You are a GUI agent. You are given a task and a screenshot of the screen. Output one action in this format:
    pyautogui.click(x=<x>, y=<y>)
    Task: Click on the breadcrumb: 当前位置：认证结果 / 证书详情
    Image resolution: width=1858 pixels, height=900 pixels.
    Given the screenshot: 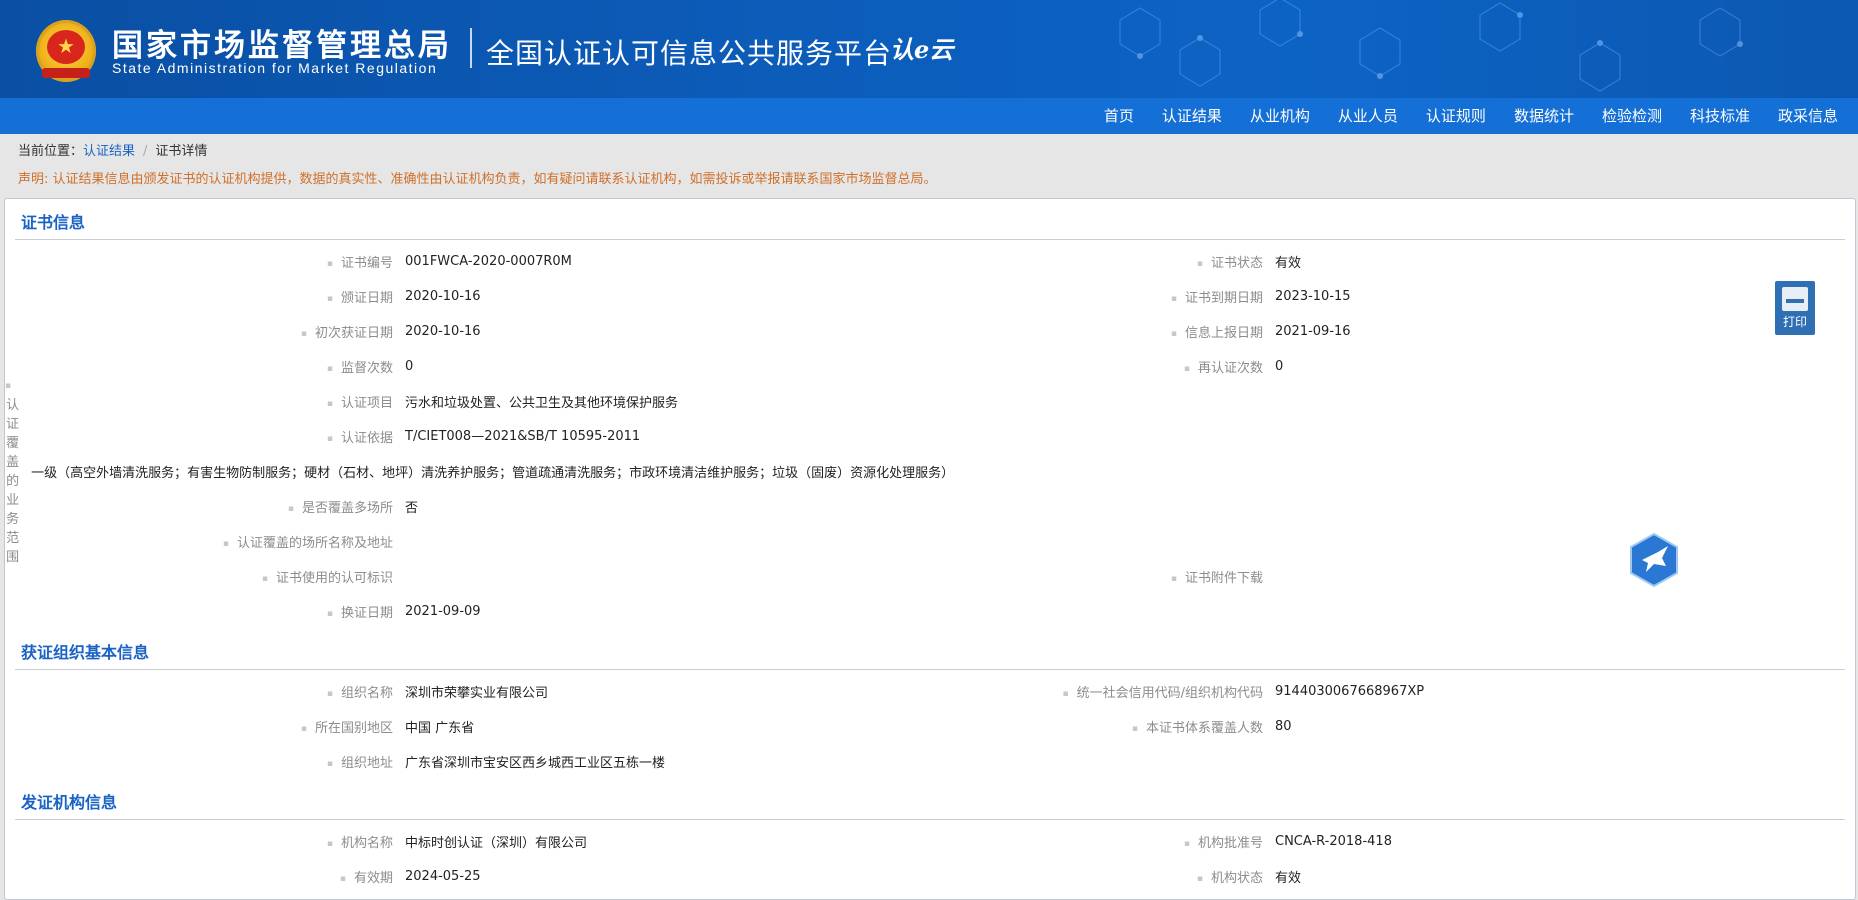 What is the action you would take?
    pyautogui.click(x=929, y=152)
    